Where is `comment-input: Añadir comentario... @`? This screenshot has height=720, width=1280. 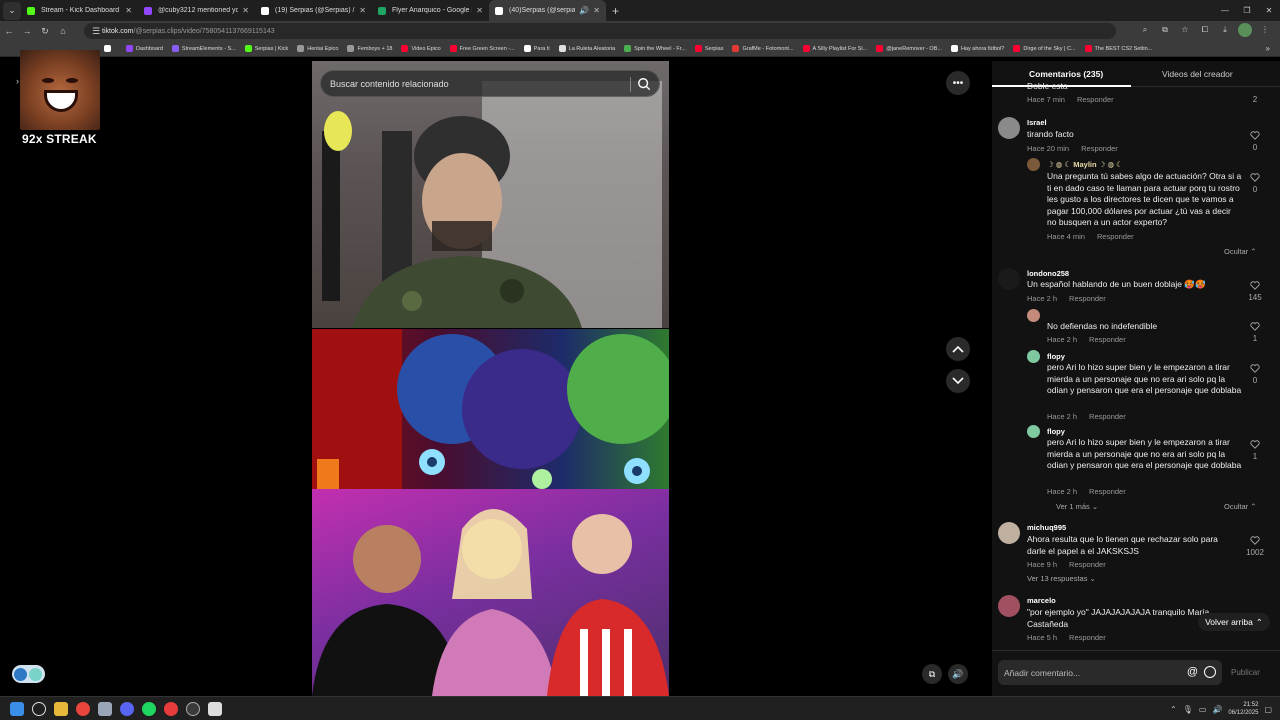 comment-input: Añadir comentario... @ is located at coordinates (1110, 672).